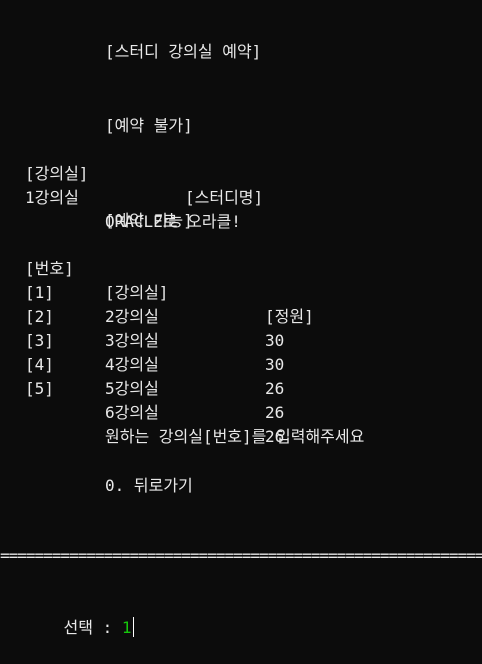 The image size is (482, 664). What do you see at coordinates (132, 412) in the screenshot?
I see `room-cell: 6강의실` at bounding box center [132, 412].